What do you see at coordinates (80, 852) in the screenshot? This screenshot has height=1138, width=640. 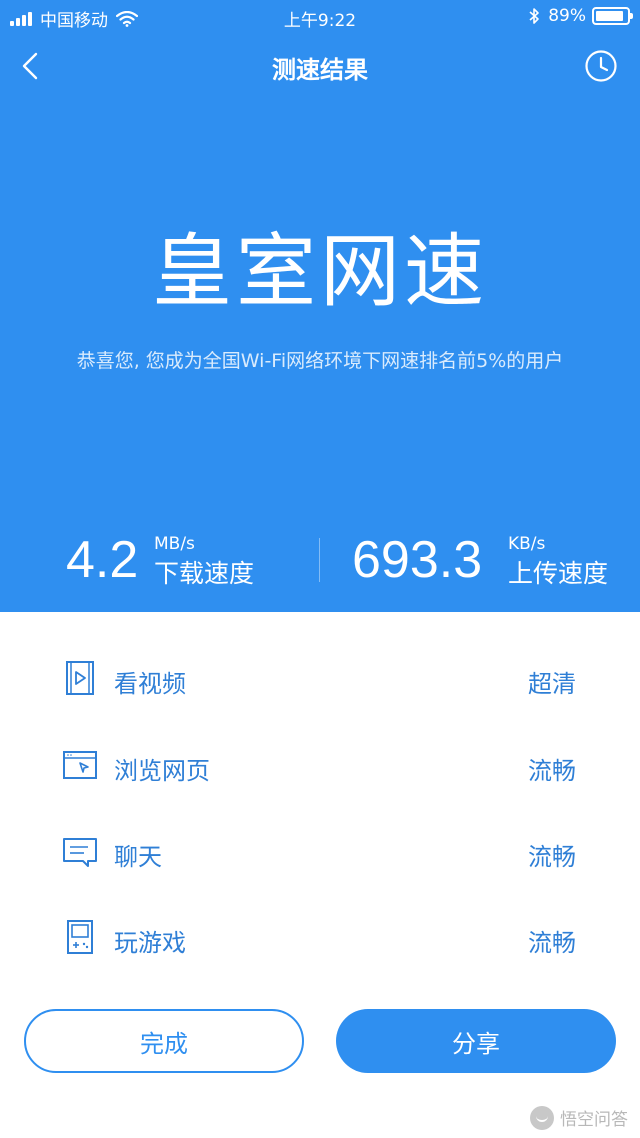 I see `chat-icon` at bounding box center [80, 852].